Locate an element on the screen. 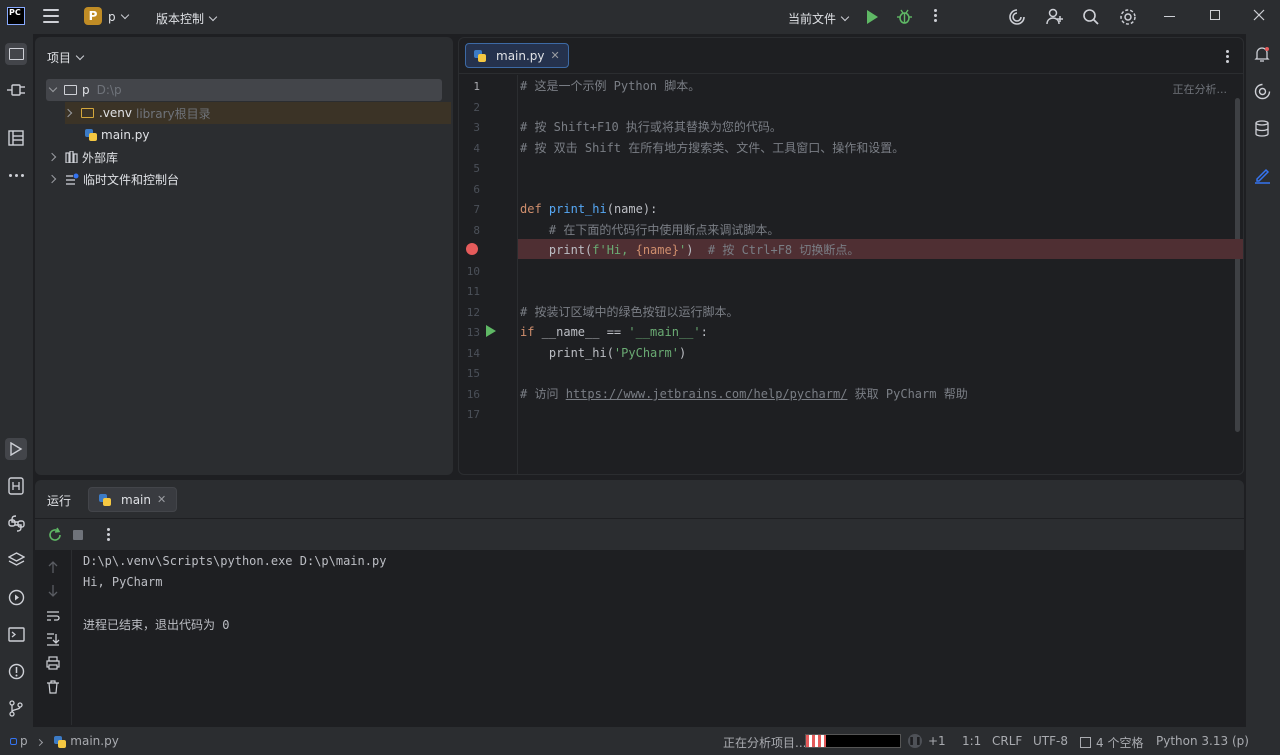 This screenshot has height=755, width=1280. line-number: 10 is located at coordinates (473, 271).